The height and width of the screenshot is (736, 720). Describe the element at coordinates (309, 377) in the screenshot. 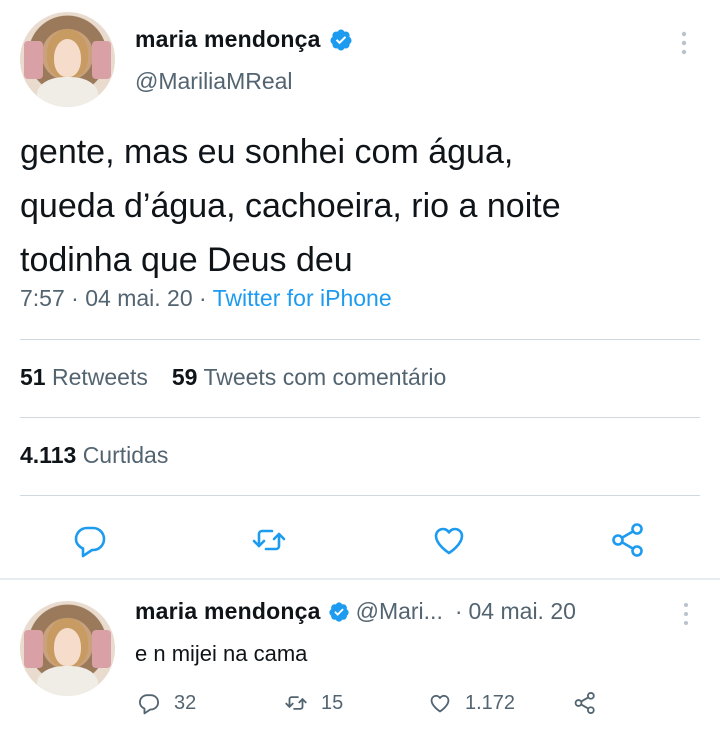

I see `quote-tweets-stat: 59 Tweets com comentário` at that location.